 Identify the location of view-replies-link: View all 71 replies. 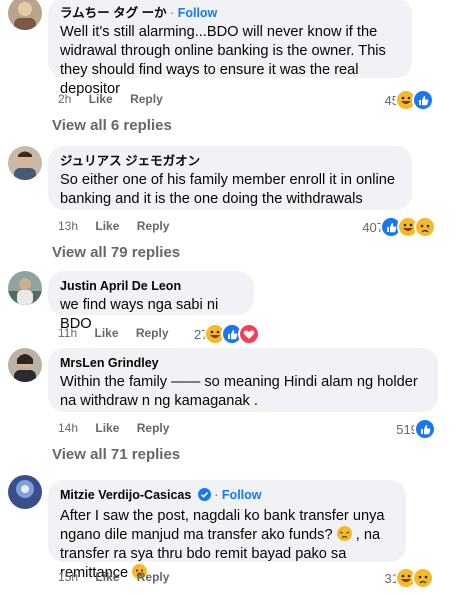
(116, 454).